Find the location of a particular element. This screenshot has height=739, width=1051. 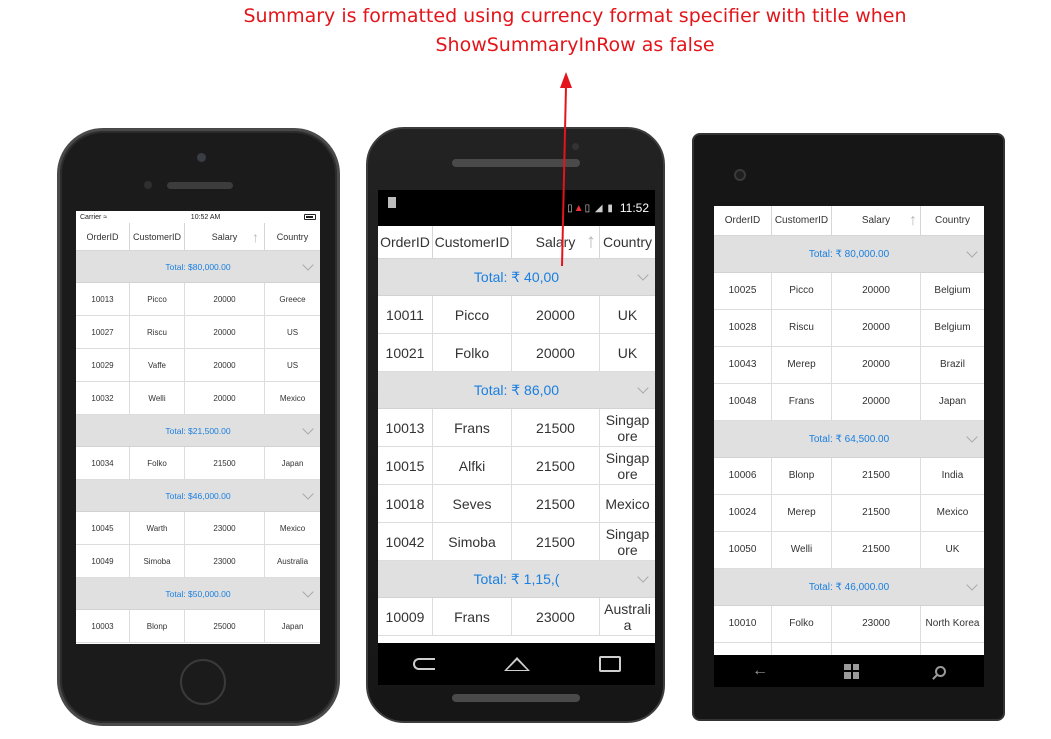

camera-icon is located at coordinates (575, 146).